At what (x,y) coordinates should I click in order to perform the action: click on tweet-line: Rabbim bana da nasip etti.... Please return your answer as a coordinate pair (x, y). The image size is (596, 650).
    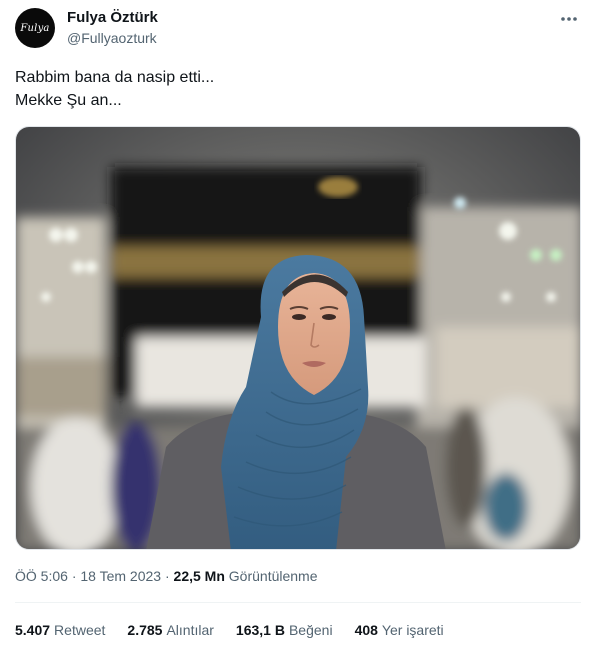
    Looking at the image, I should click on (115, 77).